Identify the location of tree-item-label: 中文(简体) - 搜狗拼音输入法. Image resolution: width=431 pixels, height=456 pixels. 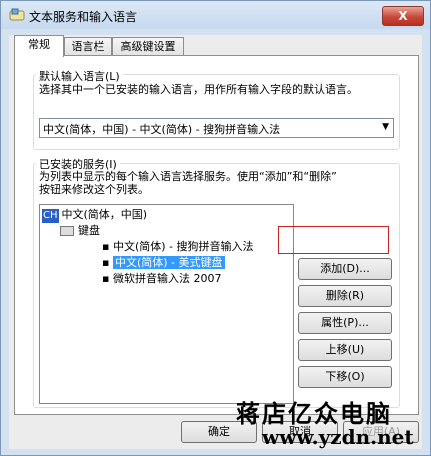
(183, 246).